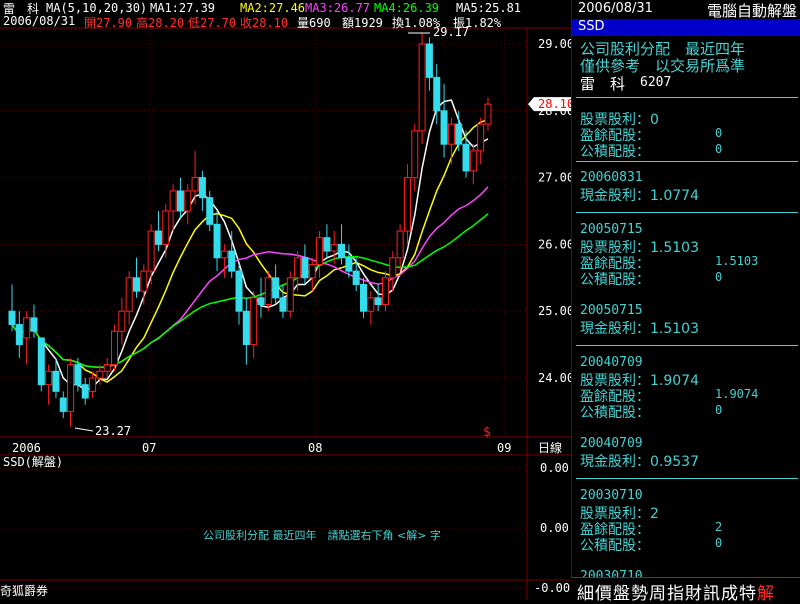 The image size is (800, 604). I want to click on ma-label-5: MA5:25.81, so click(489, 8).